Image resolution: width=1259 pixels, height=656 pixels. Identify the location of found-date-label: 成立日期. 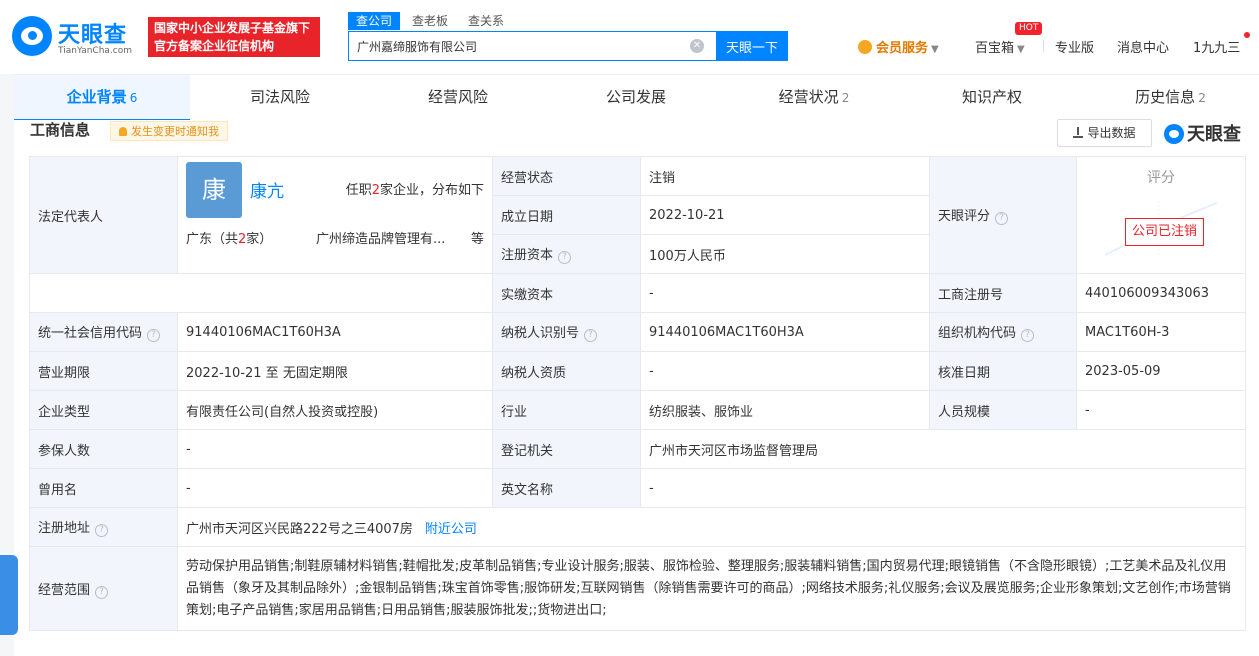
(566, 215).